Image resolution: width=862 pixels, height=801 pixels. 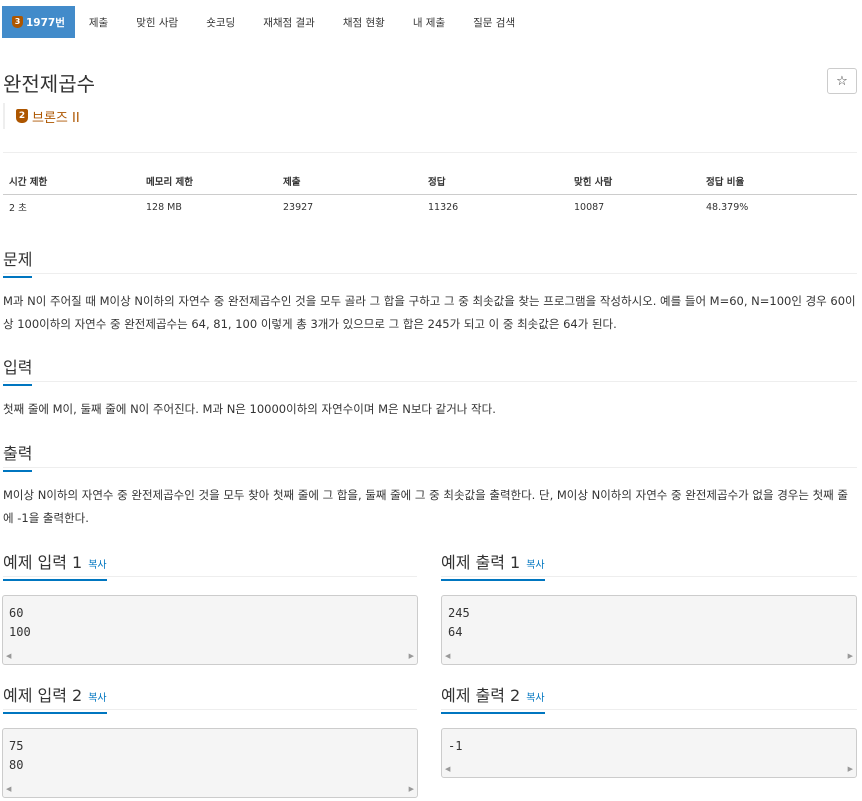 What do you see at coordinates (649, 630) in the screenshot?
I see `sample-output-1-box: 245 64 ◀ ▶` at bounding box center [649, 630].